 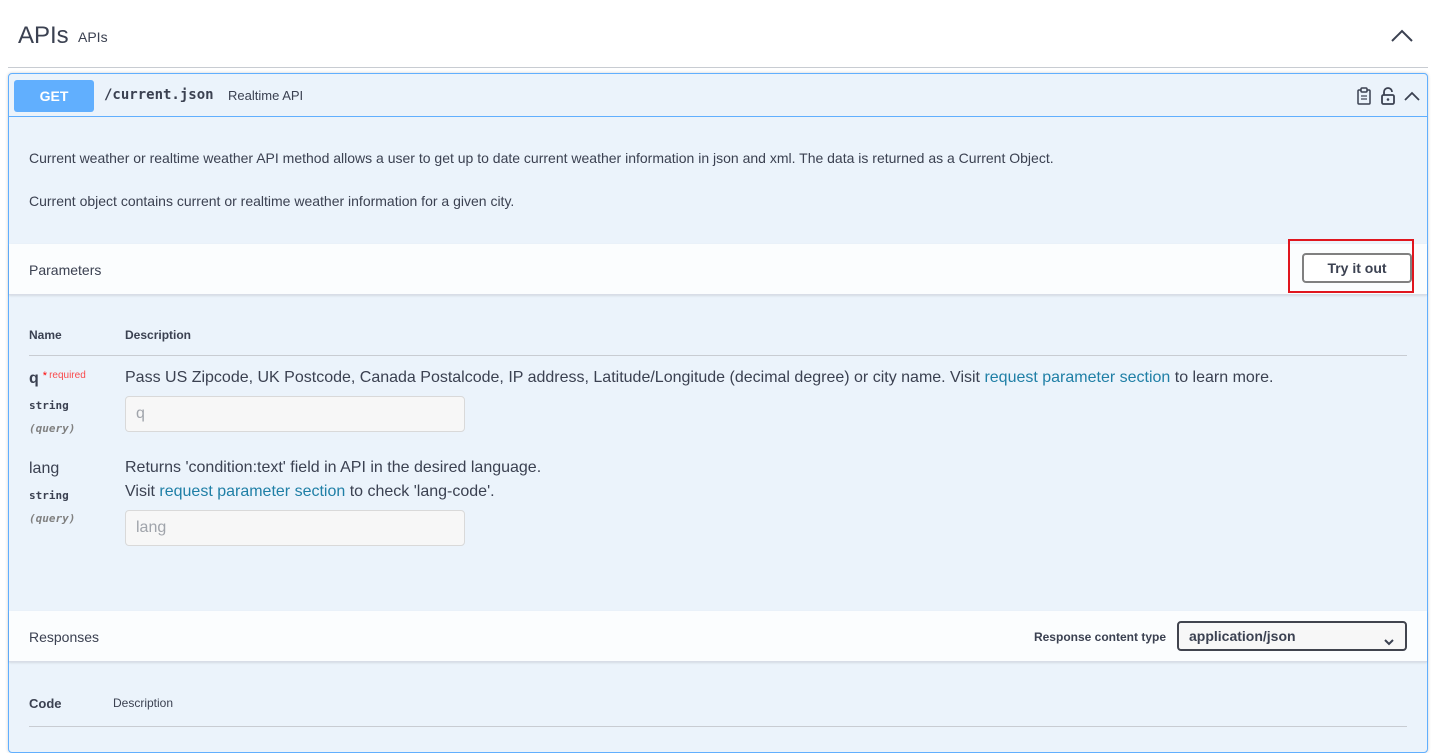 I want to click on method-badge: GET, so click(x=54, y=96).